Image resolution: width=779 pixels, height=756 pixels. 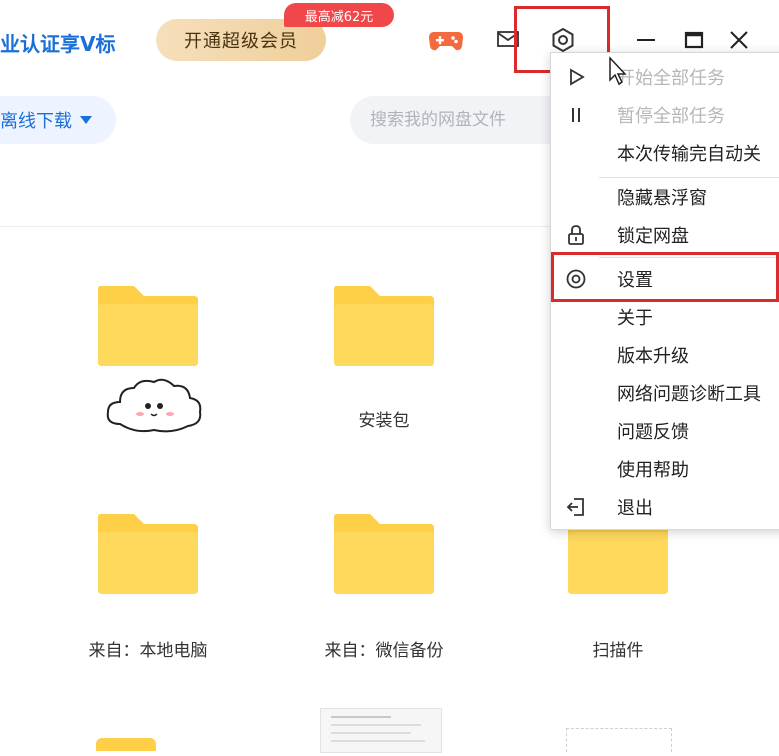 I want to click on search-input, so click(x=465, y=120).